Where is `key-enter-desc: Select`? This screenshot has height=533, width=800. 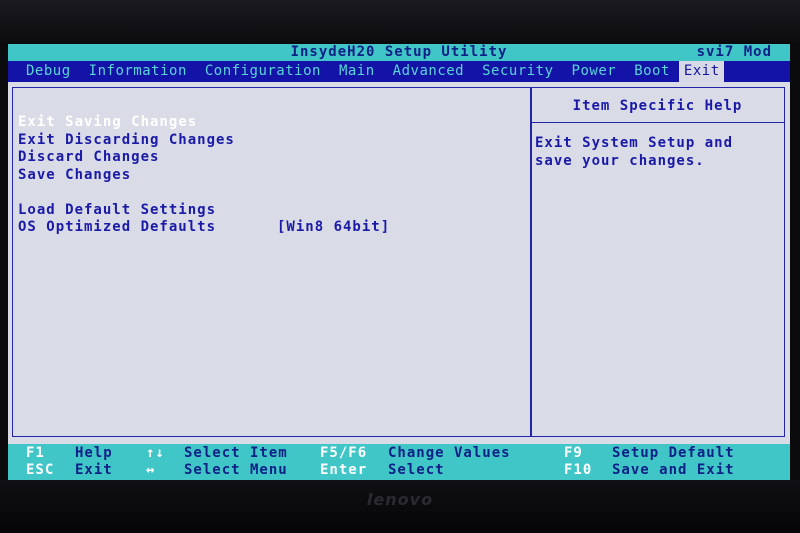
key-enter-desc: Select is located at coordinates (416, 470).